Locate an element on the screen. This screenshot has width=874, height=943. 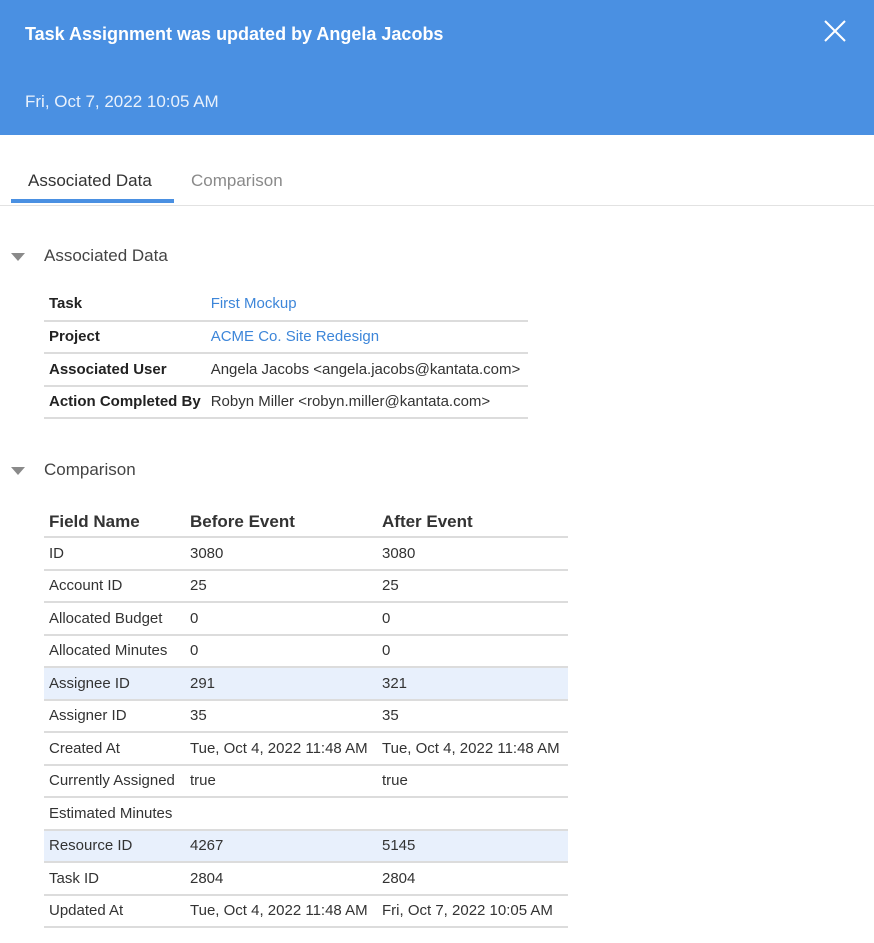
column-header-before-event: Before Event is located at coordinates (281, 520).